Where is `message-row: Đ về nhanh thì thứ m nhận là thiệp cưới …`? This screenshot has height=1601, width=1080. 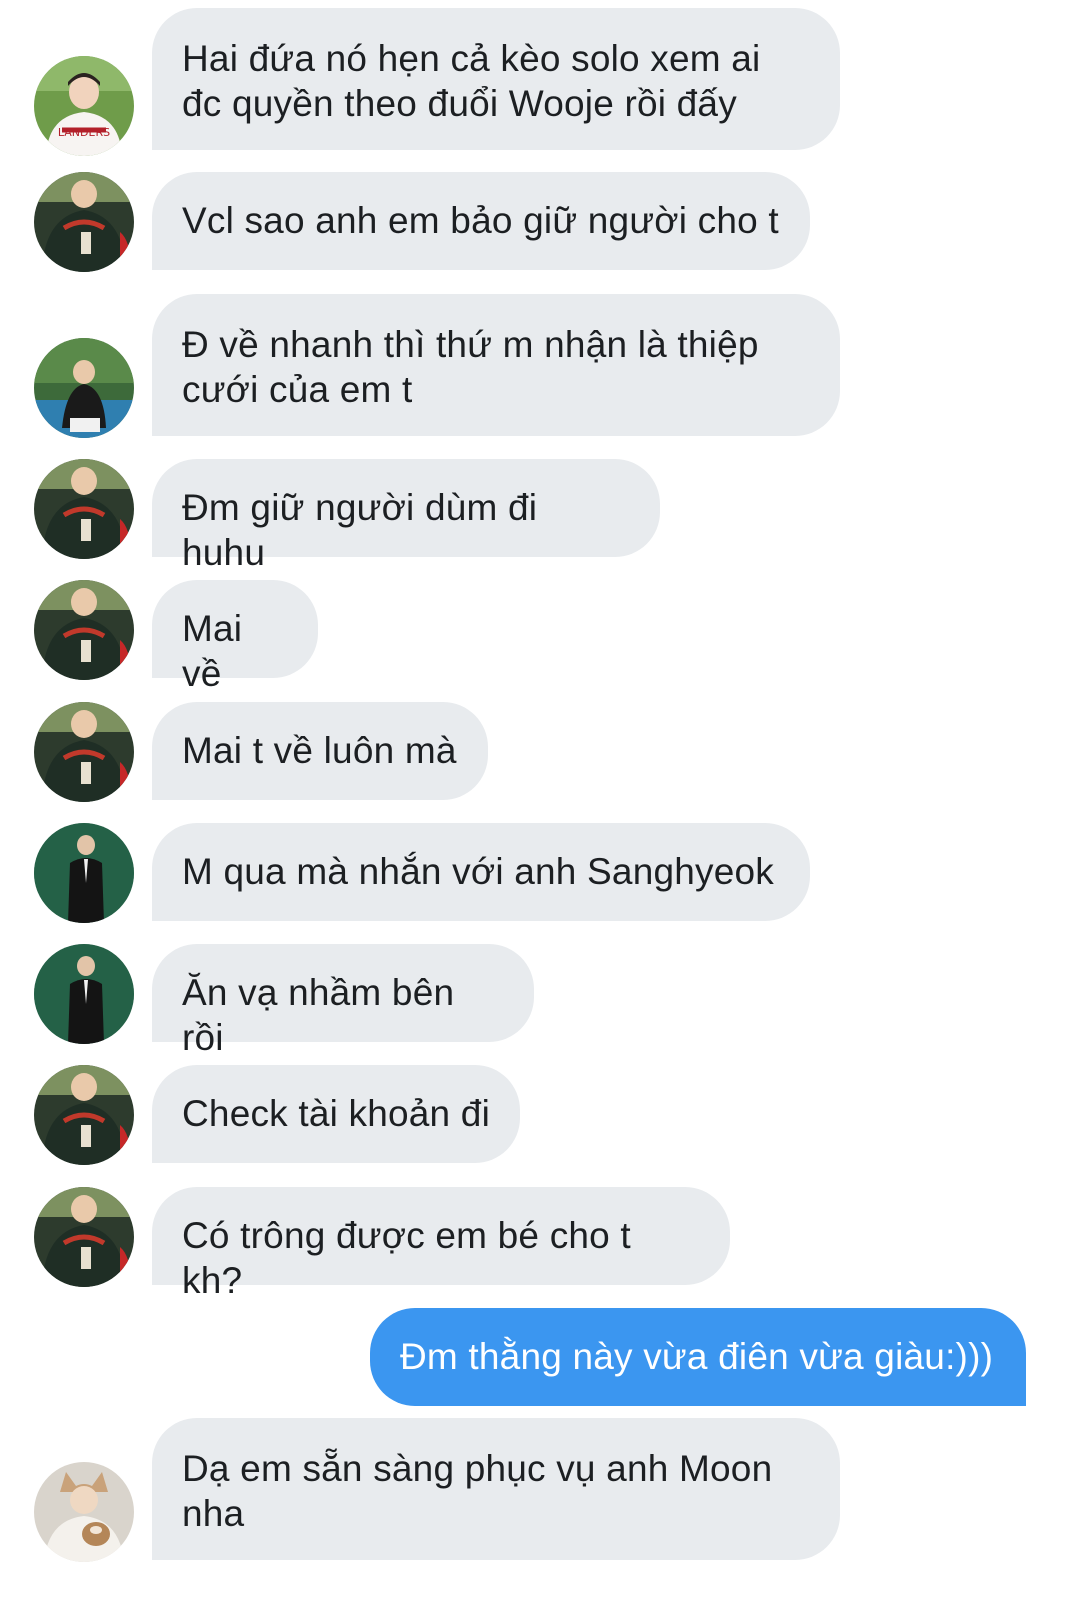 message-row: Đ về nhanh thì thứ m nhận là thiệp cưới … is located at coordinates (540, 366).